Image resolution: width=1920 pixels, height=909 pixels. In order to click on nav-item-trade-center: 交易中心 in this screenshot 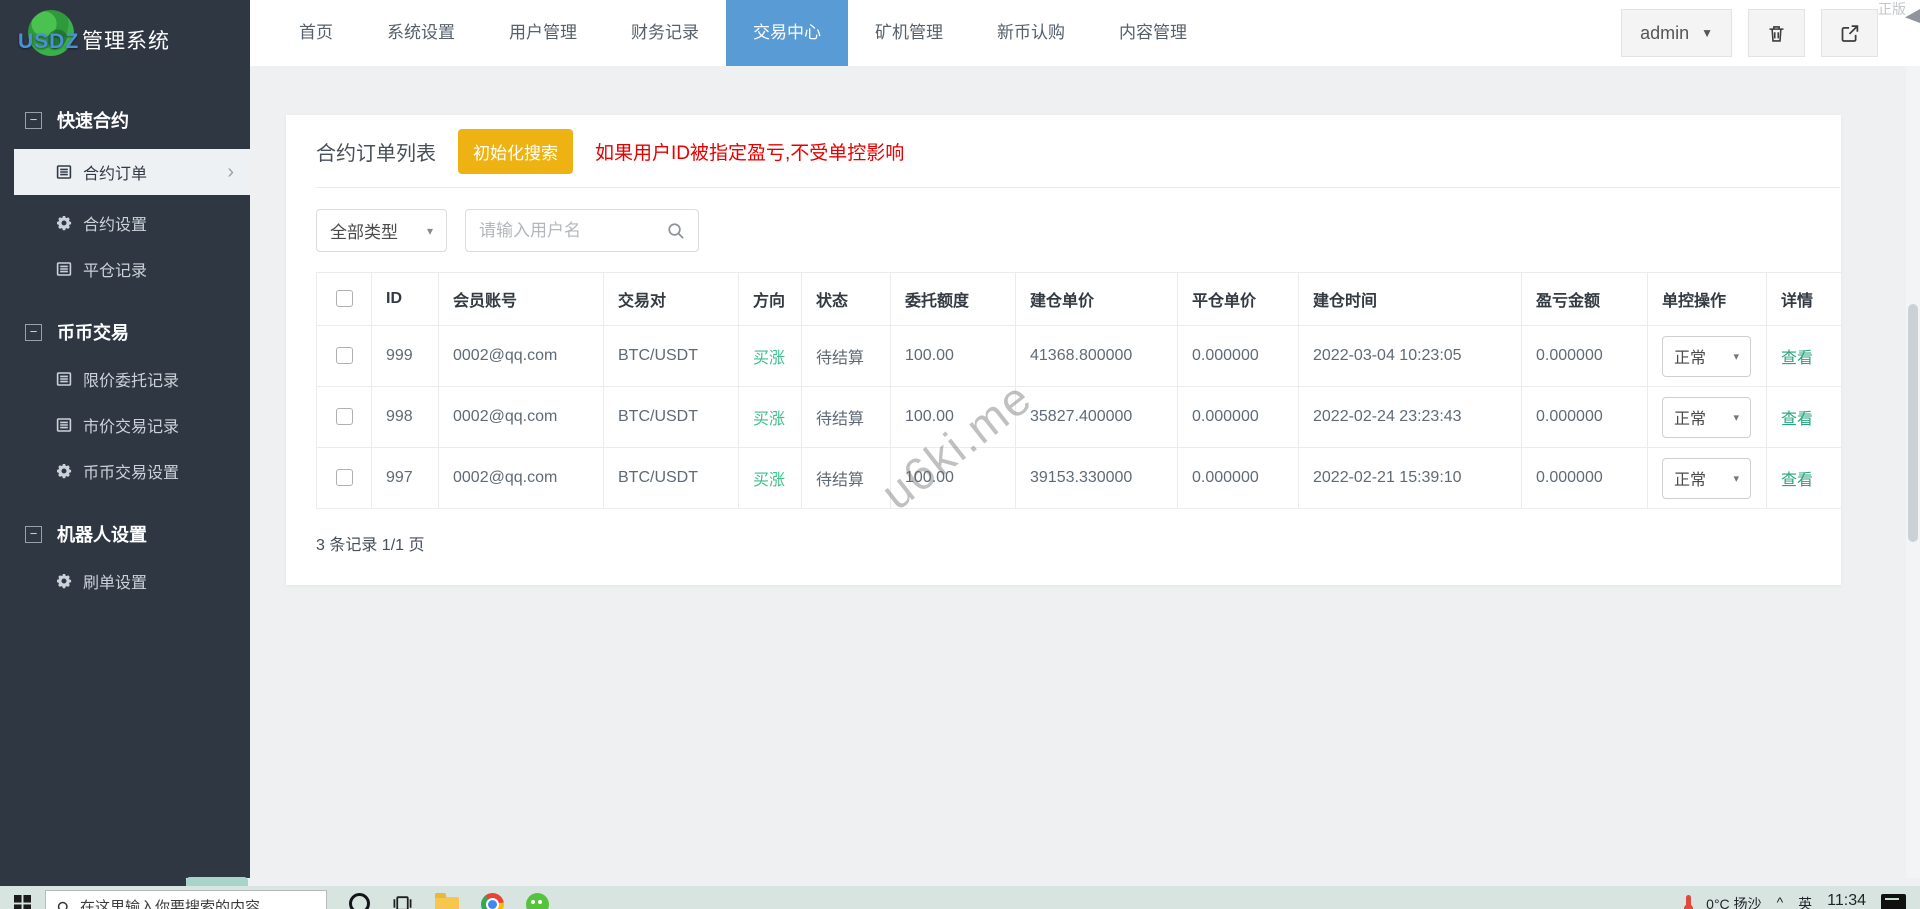, I will do `click(787, 33)`.